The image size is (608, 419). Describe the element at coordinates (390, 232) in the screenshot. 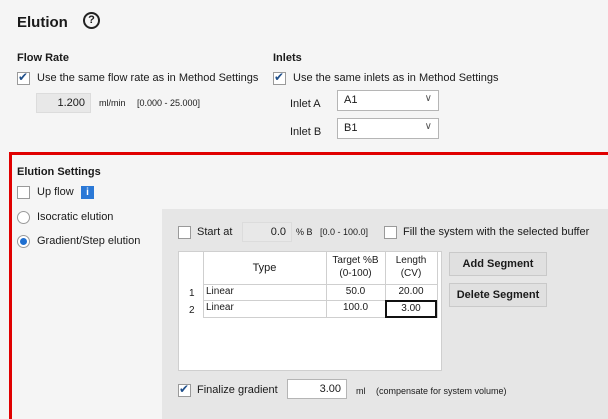

I see `fill-system-checkbox` at that location.